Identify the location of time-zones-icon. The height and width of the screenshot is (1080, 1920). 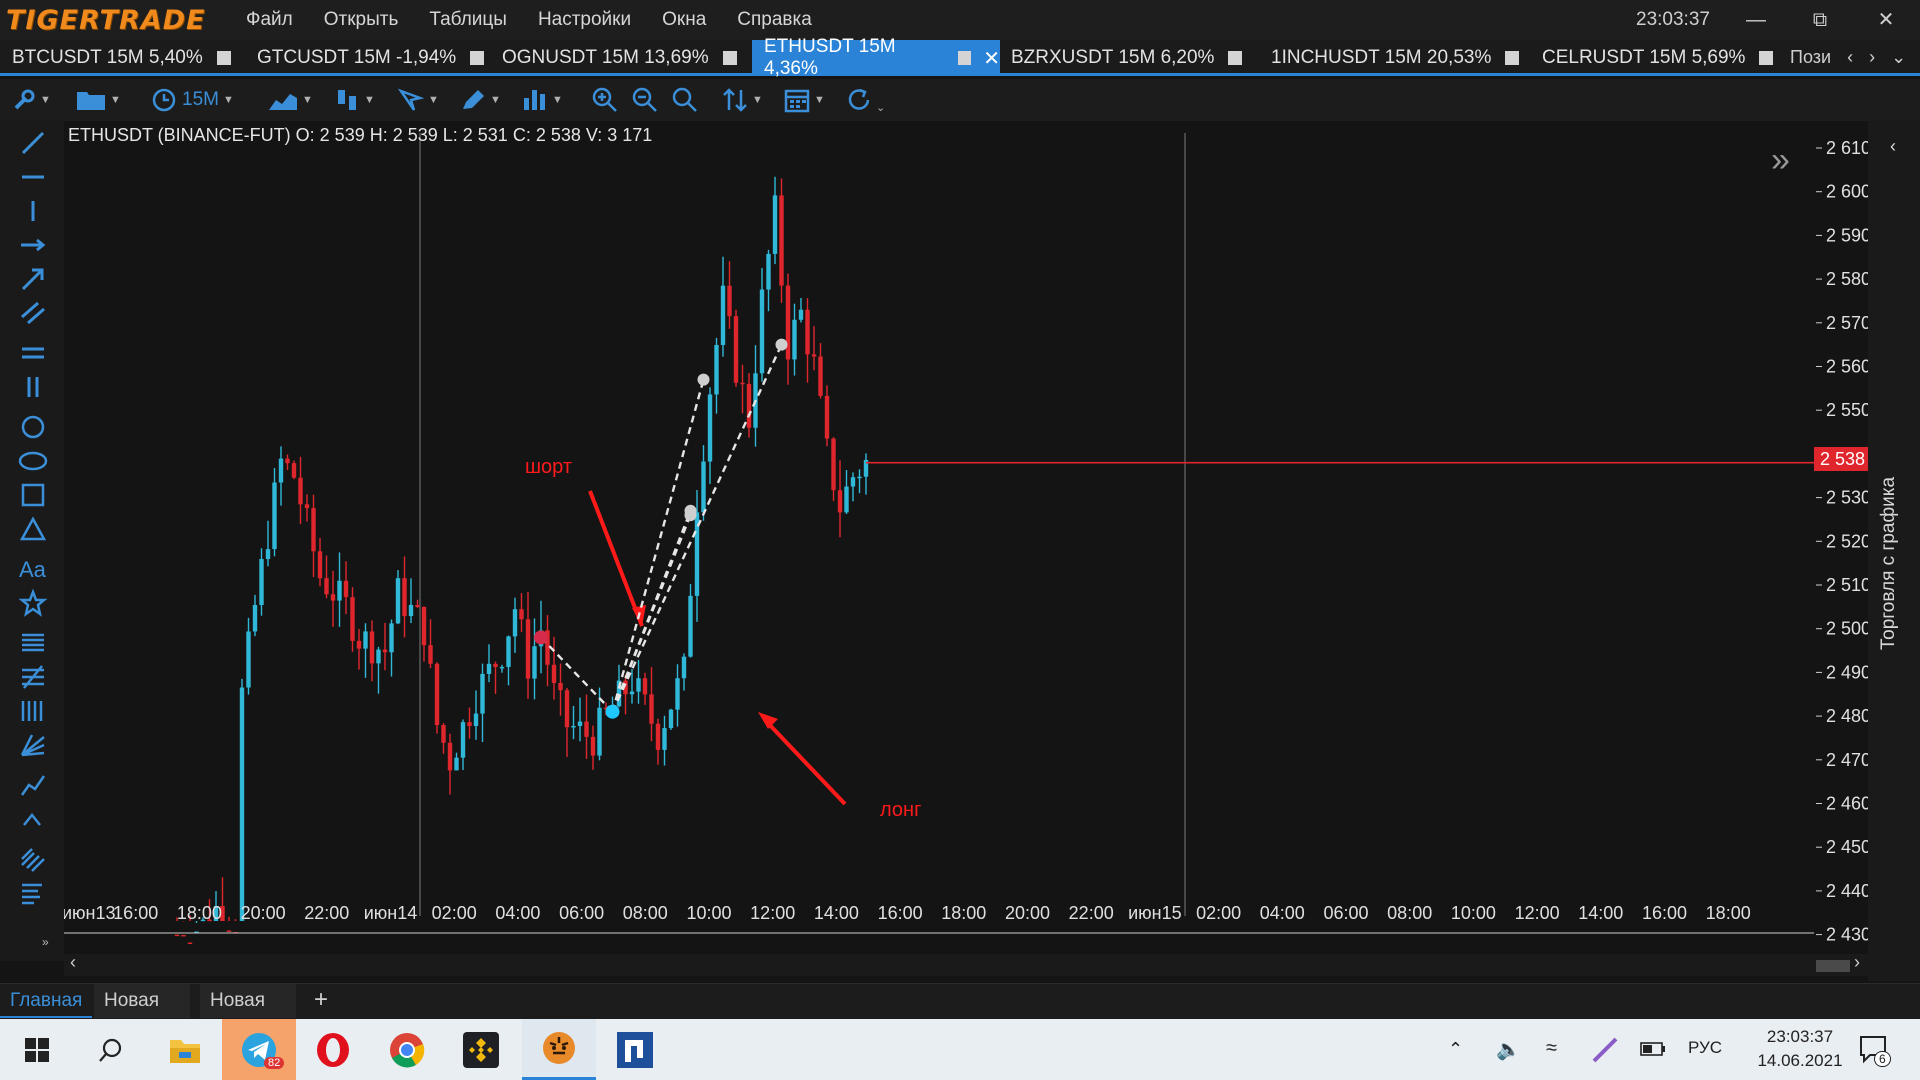
(33, 711).